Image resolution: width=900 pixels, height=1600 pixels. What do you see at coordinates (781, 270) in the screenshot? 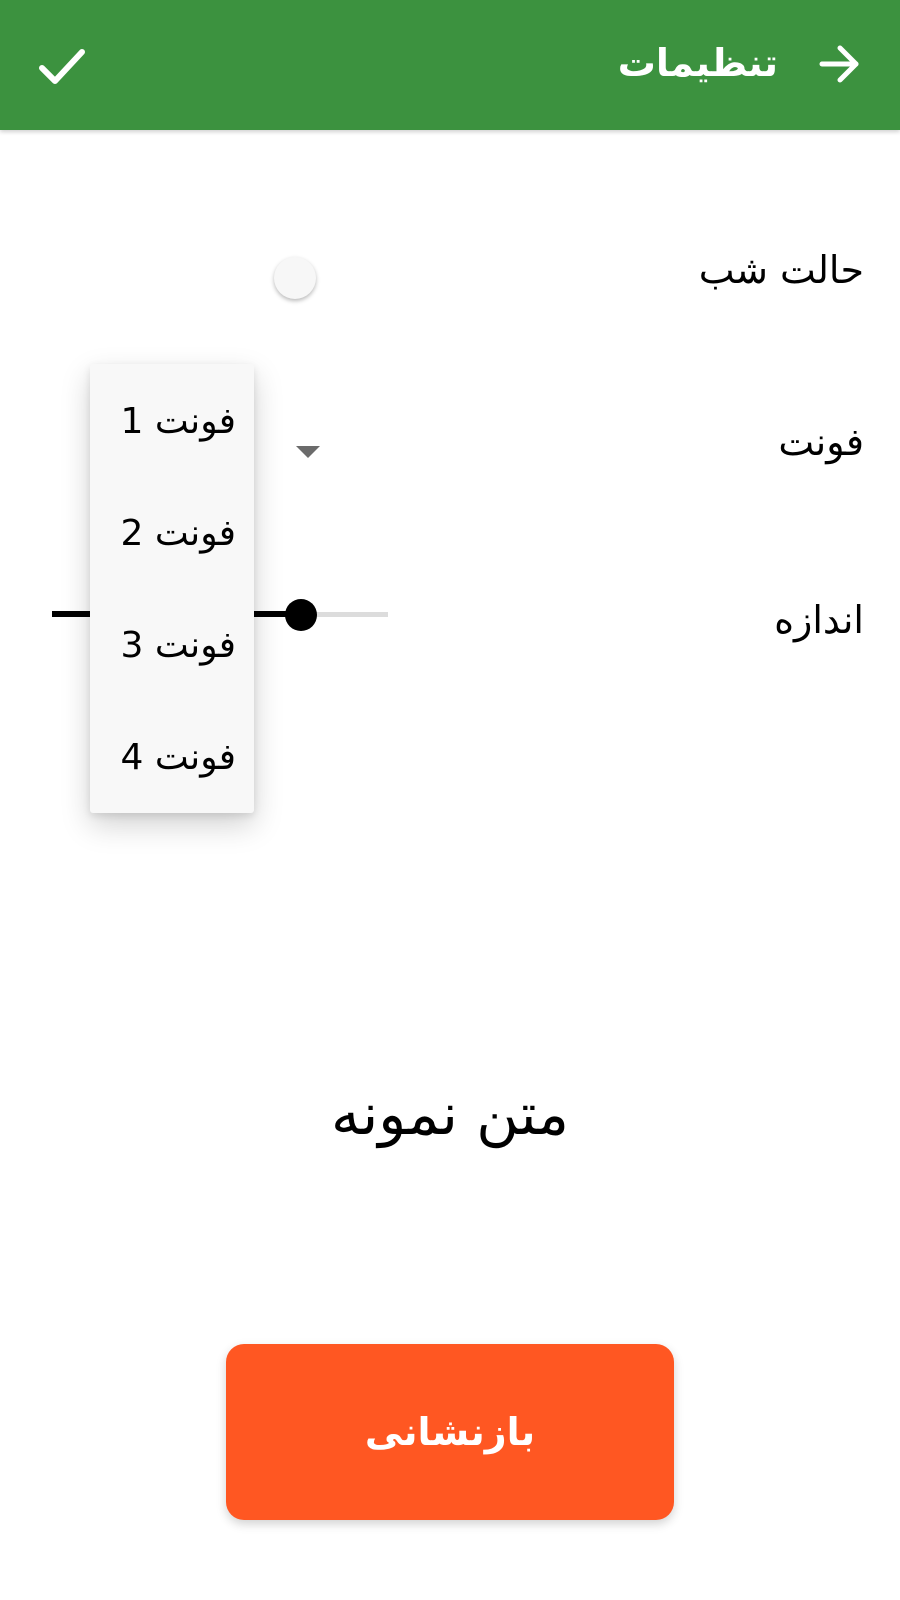
I see `night-mode-label: حالت شب` at bounding box center [781, 270].